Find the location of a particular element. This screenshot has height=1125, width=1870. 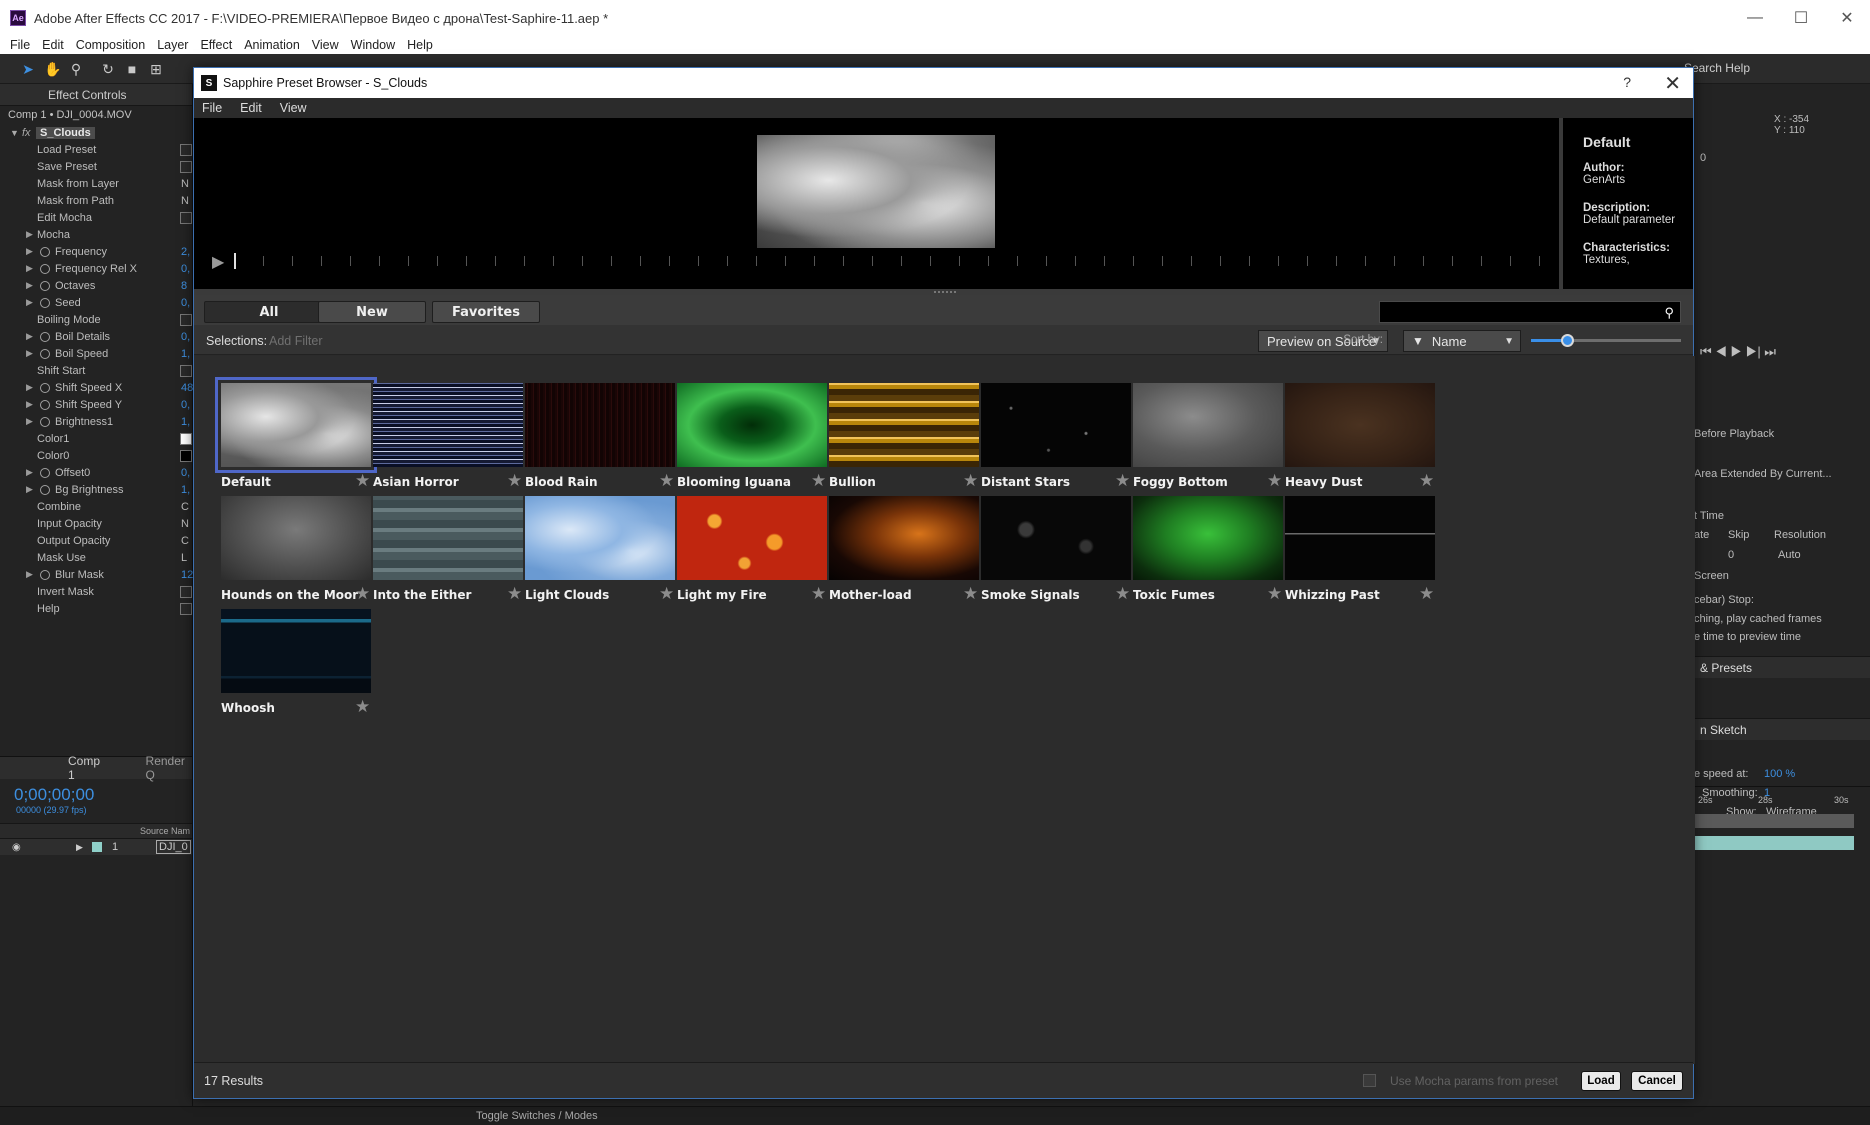

preset-tile: Default ★ is located at coordinates (298, 437).